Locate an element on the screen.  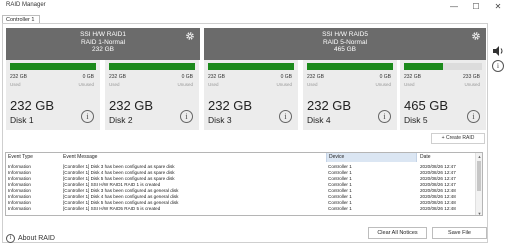
disk-name: Disk 1 is located at coordinates (22, 120).